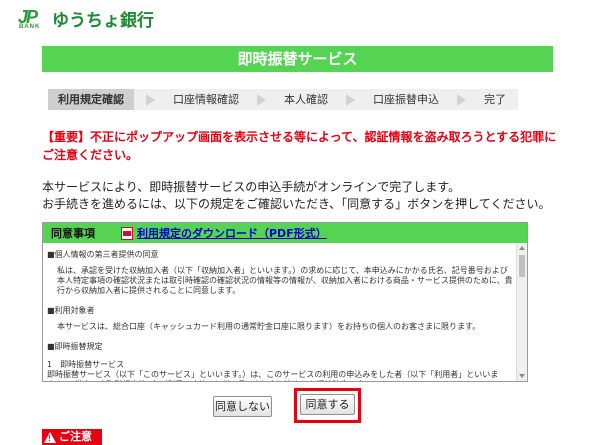 The width and height of the screenshot is (600, 445). I want to click on step-terms-confirmation: 利用規定確認, so click(91, 99).